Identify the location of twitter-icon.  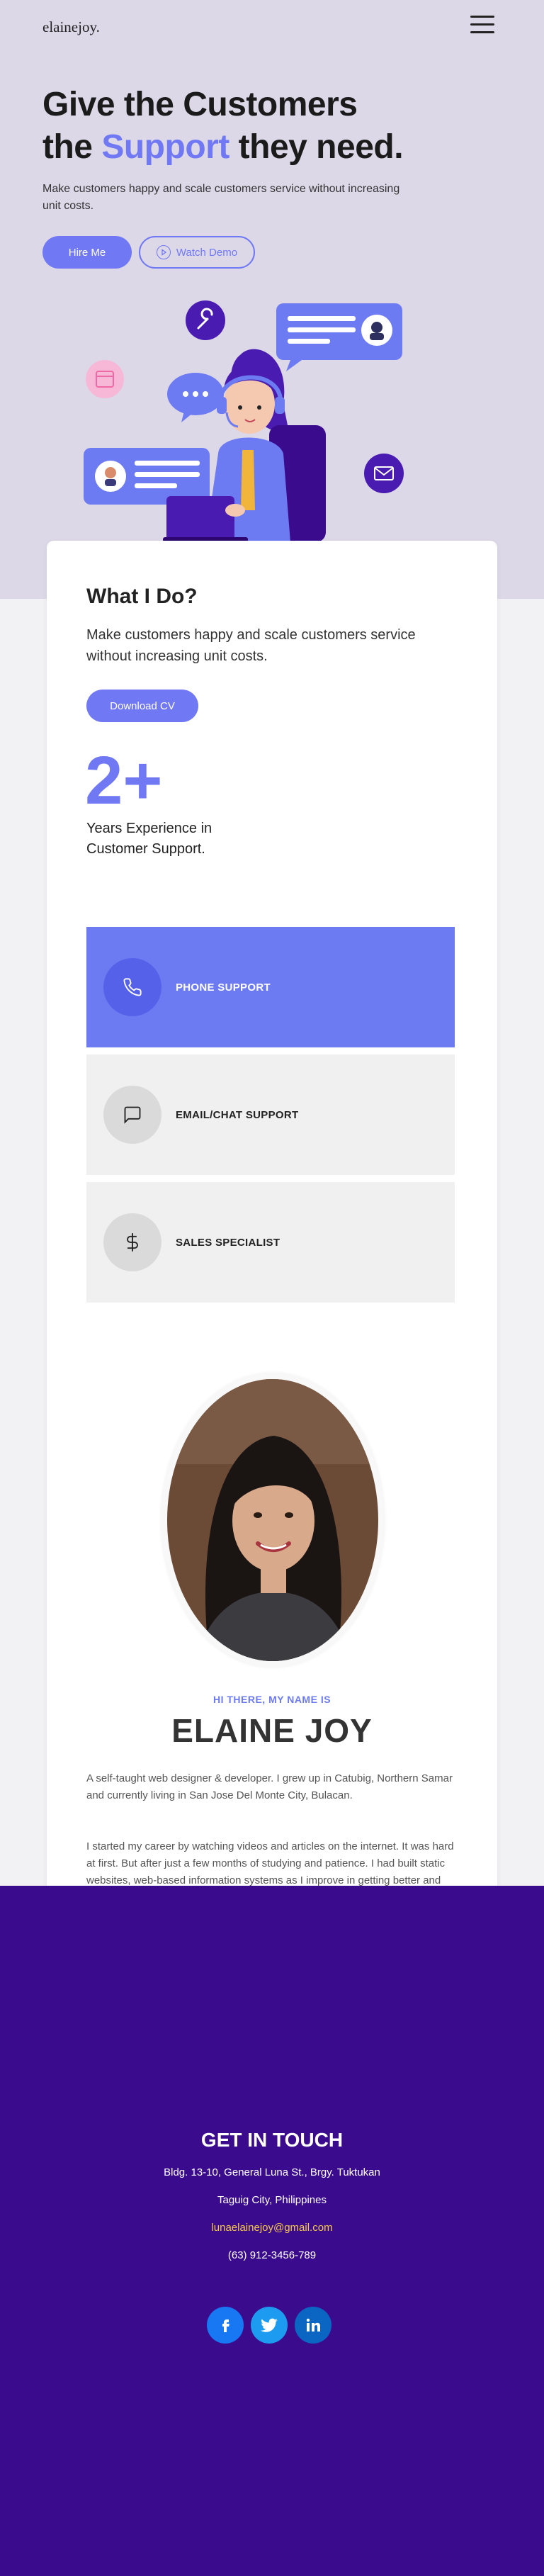
(270, 2325).